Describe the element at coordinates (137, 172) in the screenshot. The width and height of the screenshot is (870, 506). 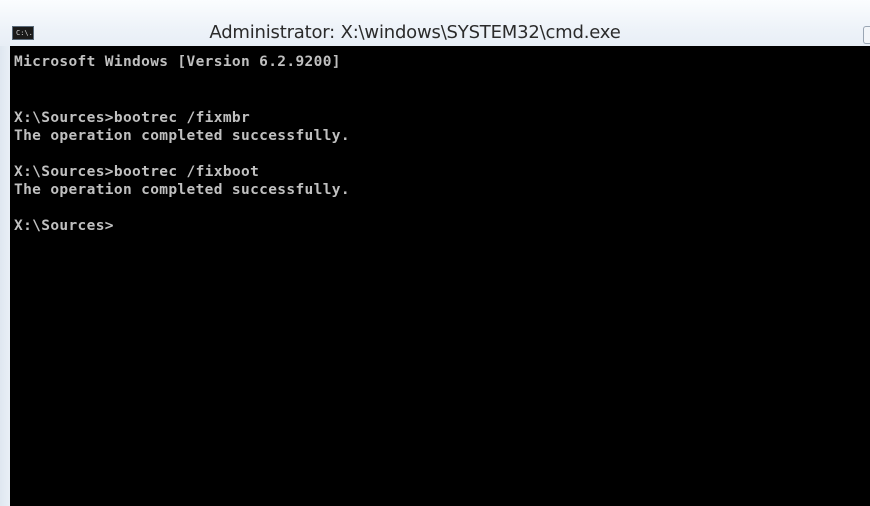
I see `console-line: X:\Sources>bootrec /fixboot` at that location.